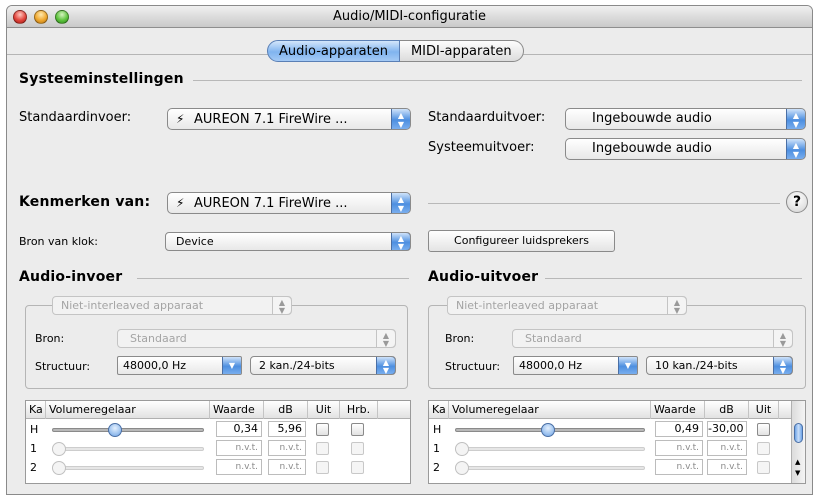 This screenshot has width=815, height=497. I want to click on value-field: n.v.t., so click(679, 467).